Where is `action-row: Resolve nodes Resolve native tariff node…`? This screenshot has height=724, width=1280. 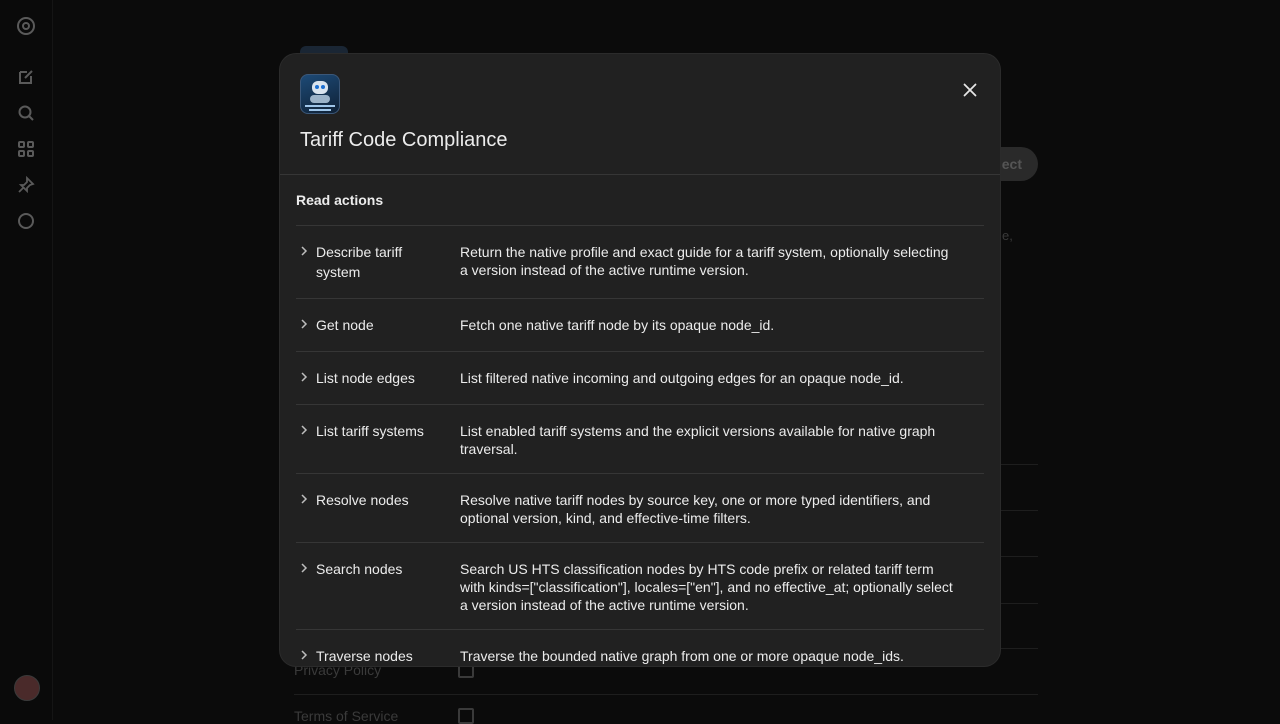
action-row: Resolve nodes Resolve native tariff node… is located at coordinates (640, 508).